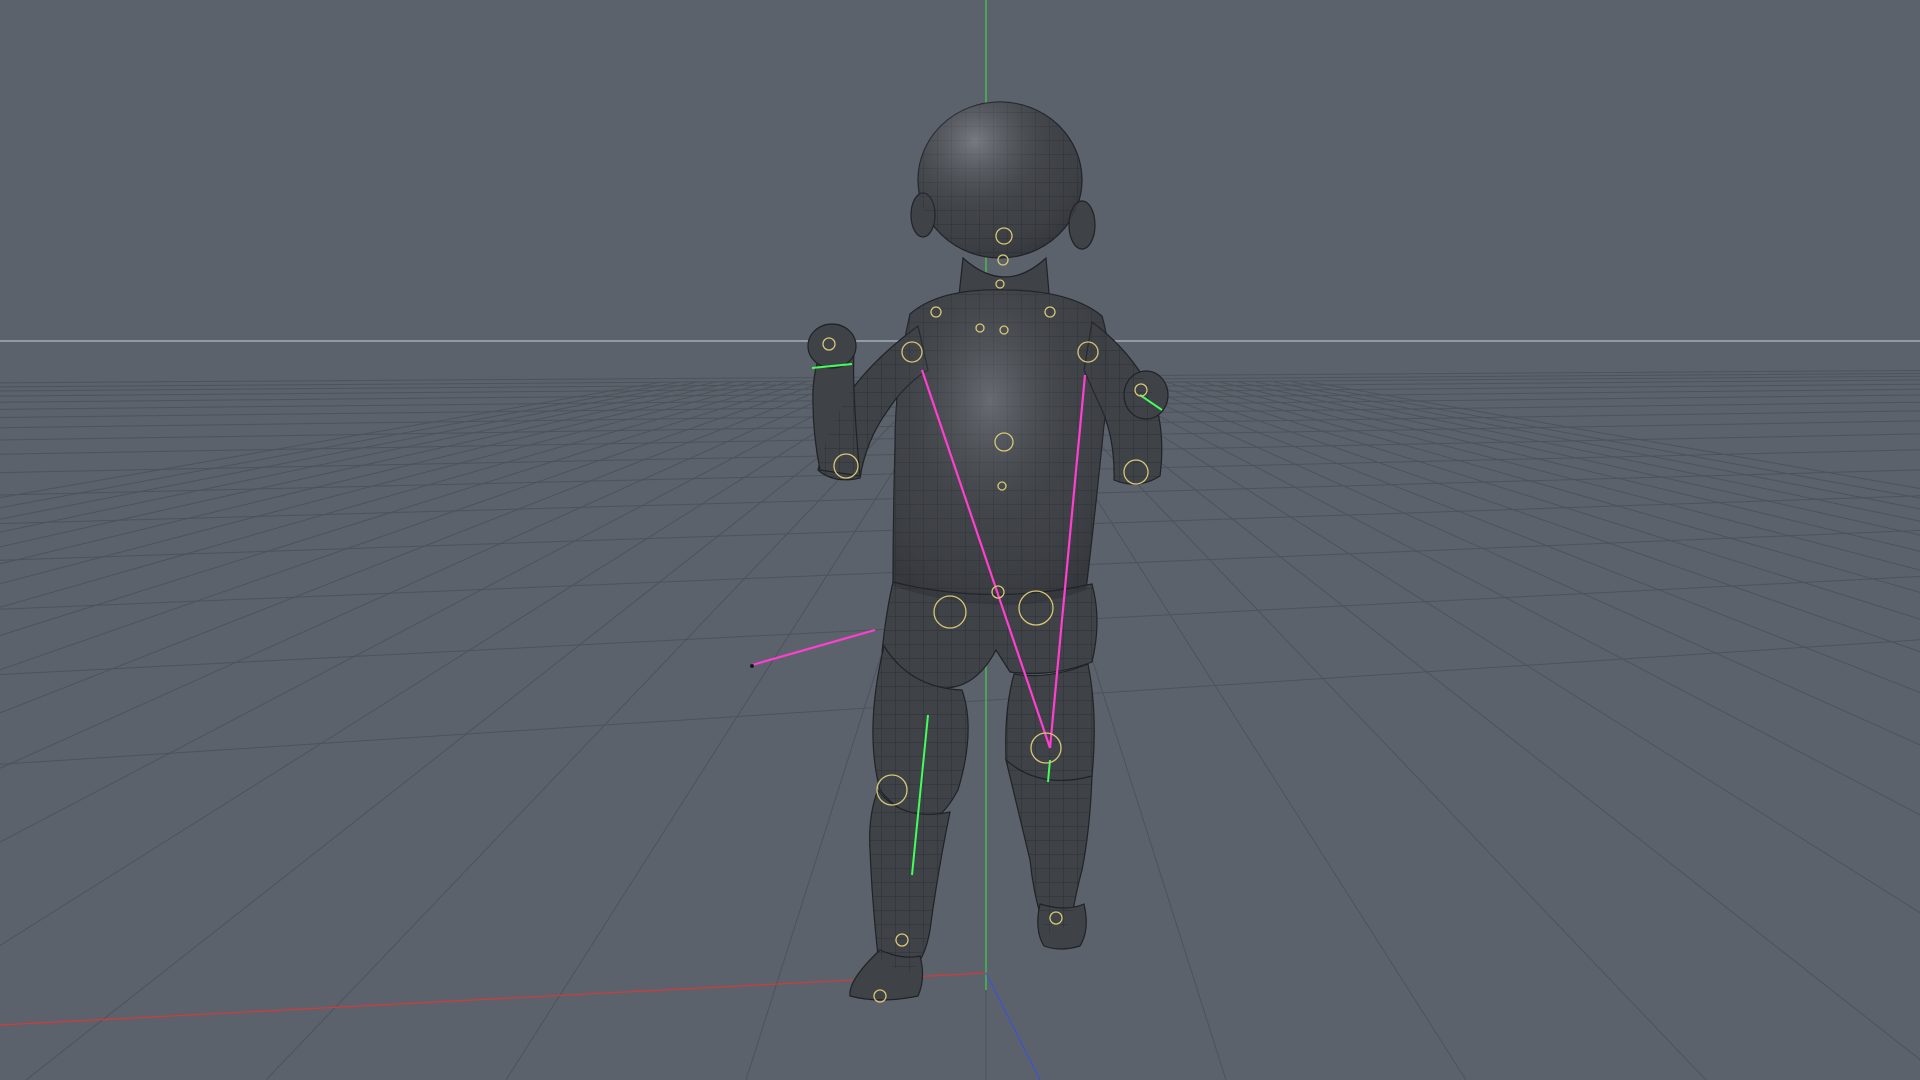 The width and height of the screenshot is (1920, 1080). Describe the element at coordinates (1013, 1026) in the screenshot. I see `z-axis-line` at that location.